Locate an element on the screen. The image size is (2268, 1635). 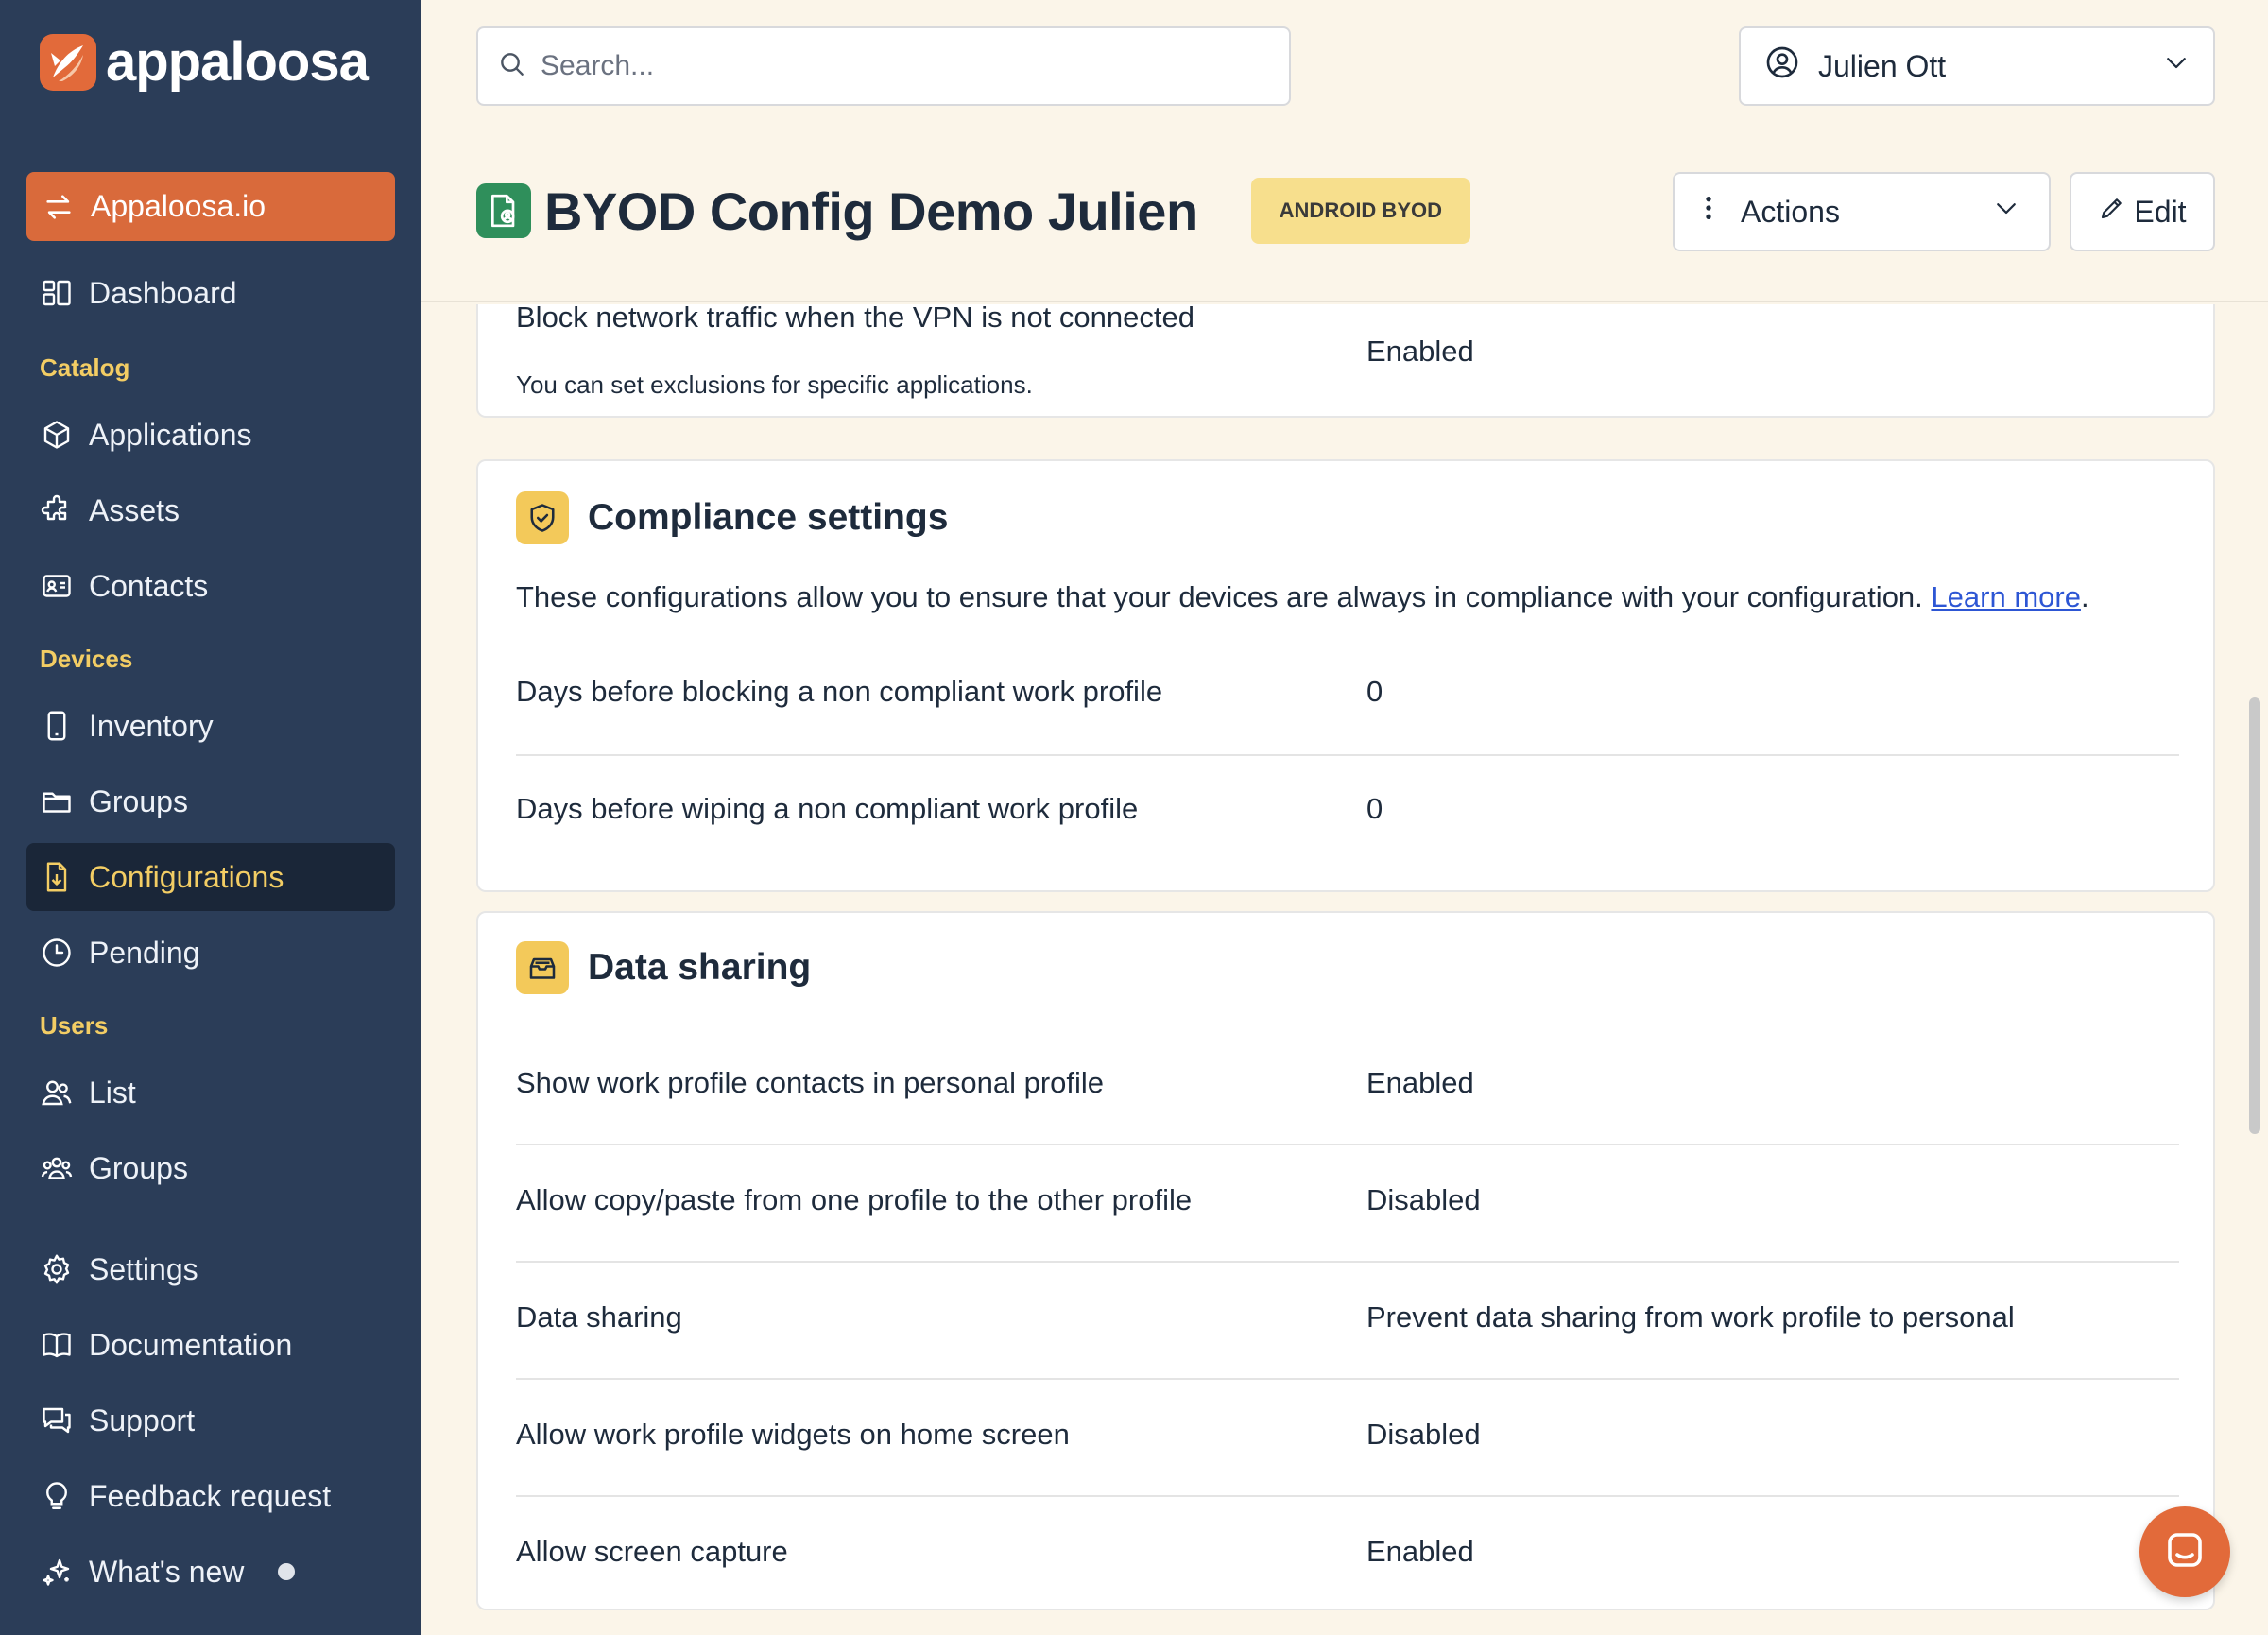
sidebar-item-label: List is located at coordinates (112, 1093).